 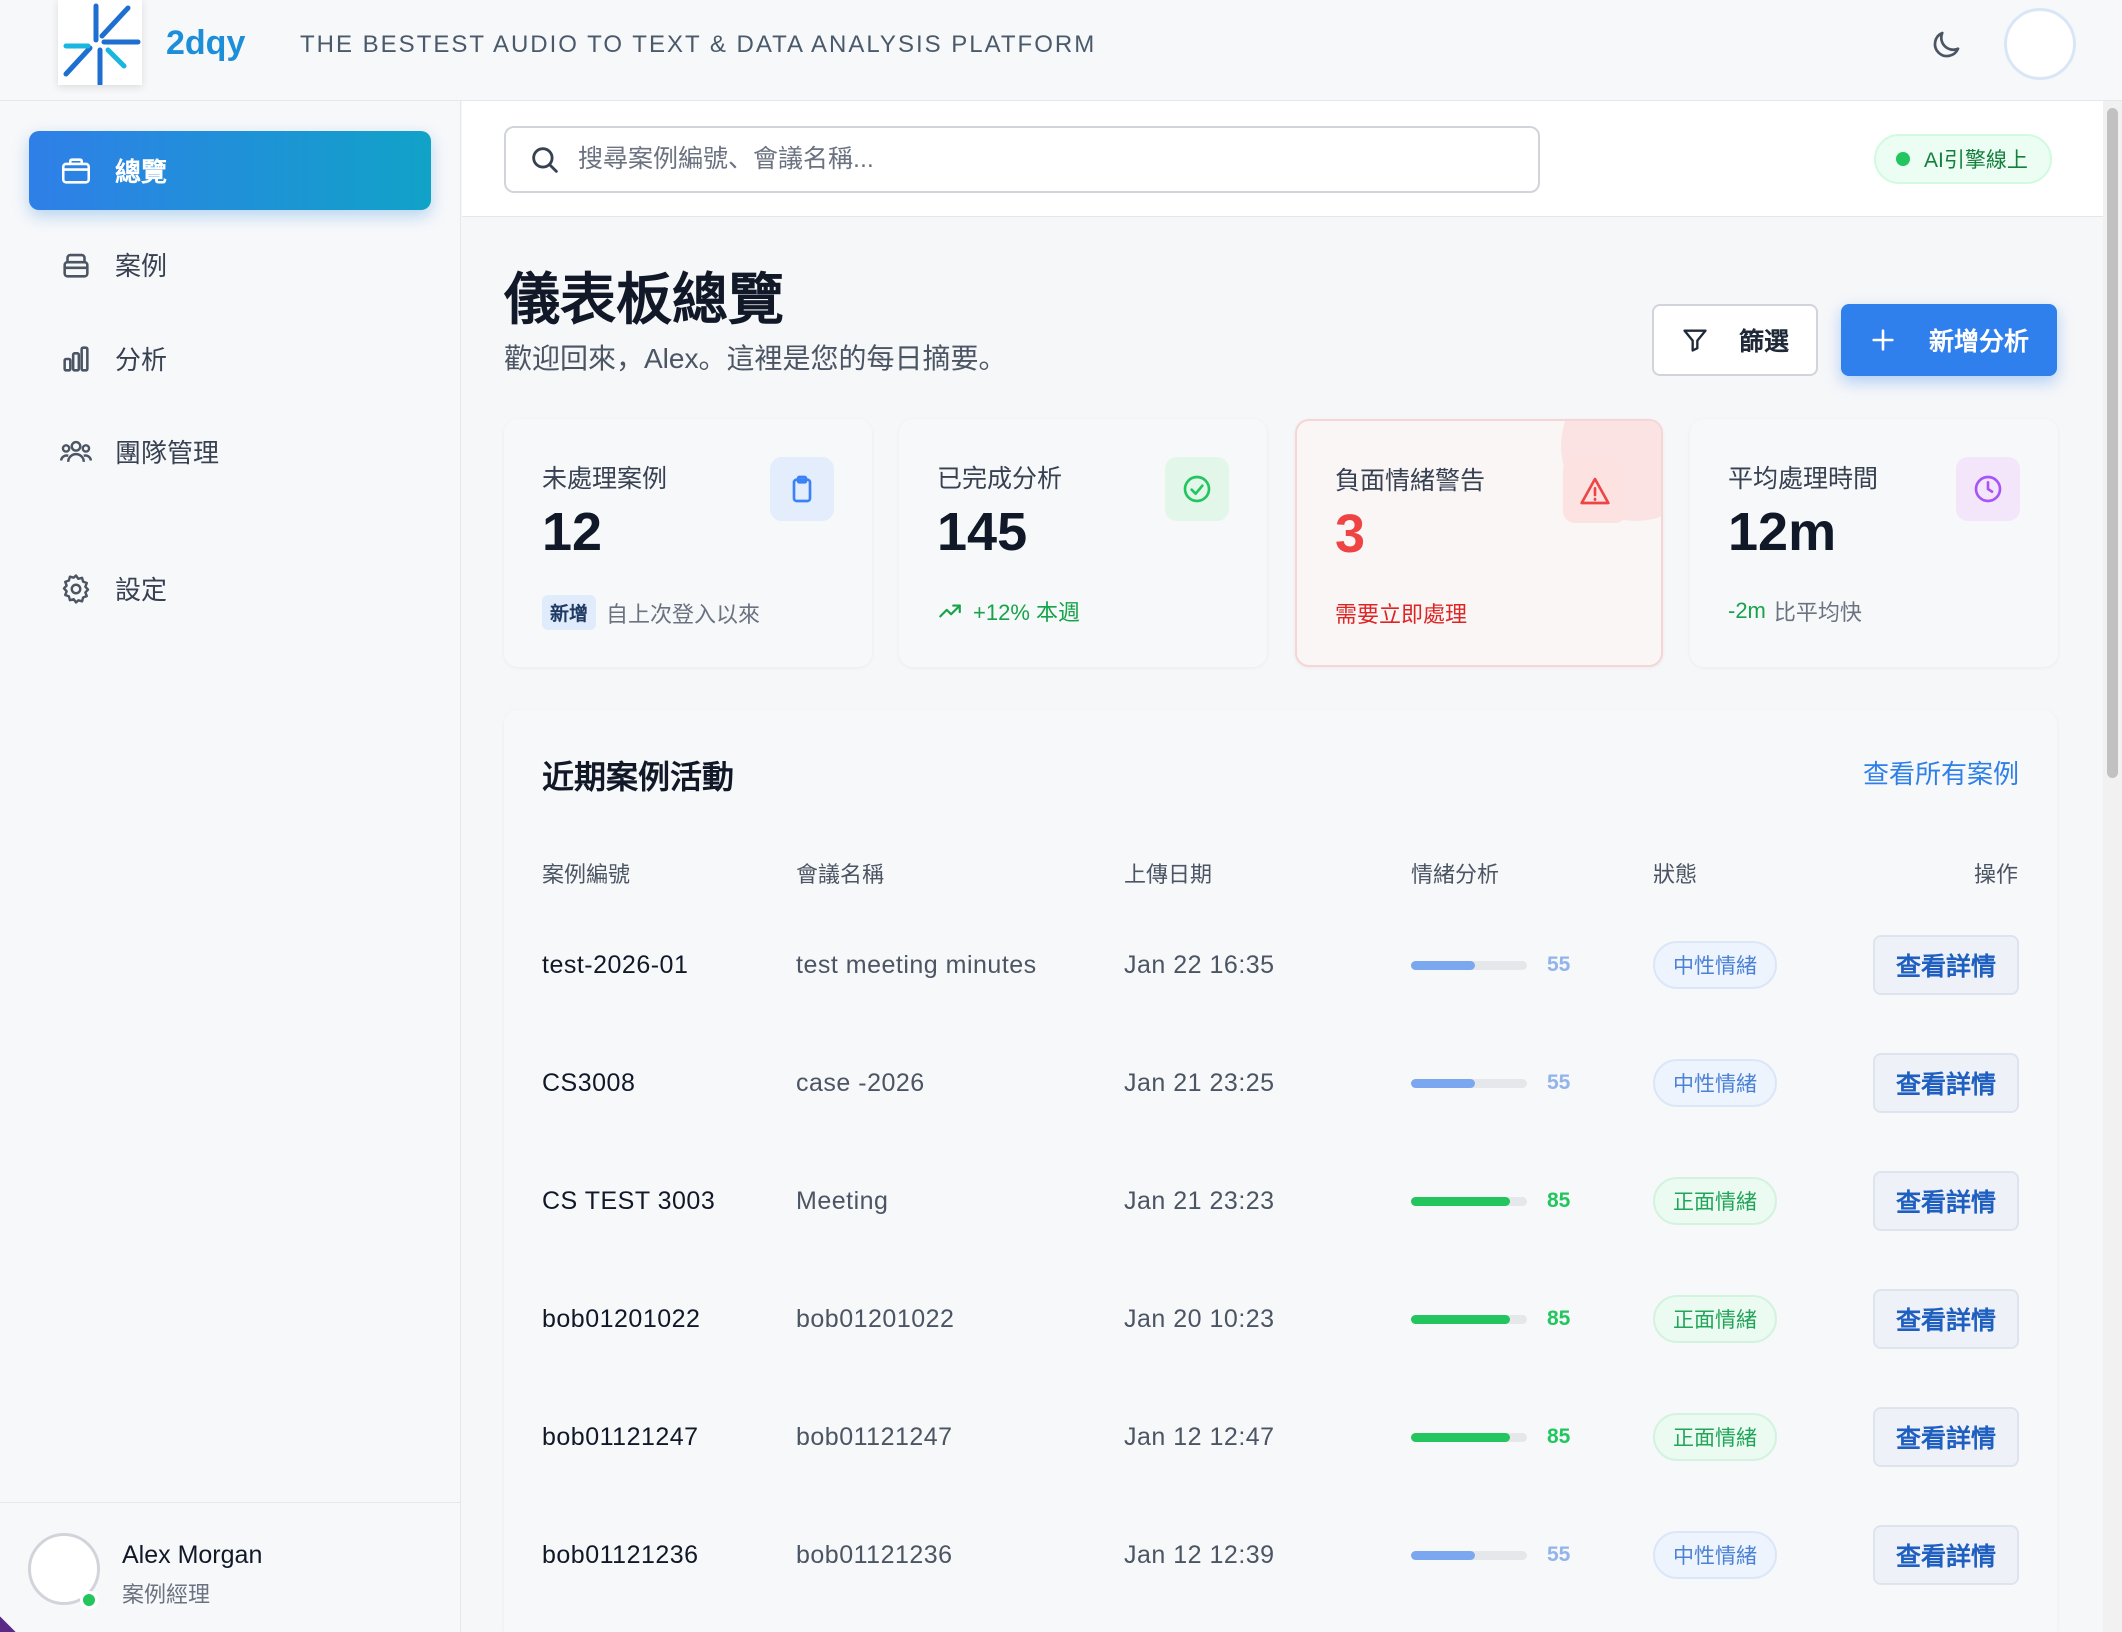 What do you see at coordinates (1747, 610) in the screenshot?
I see `stat-footer-highlight: -2m` at bounding box center [1747, 610].